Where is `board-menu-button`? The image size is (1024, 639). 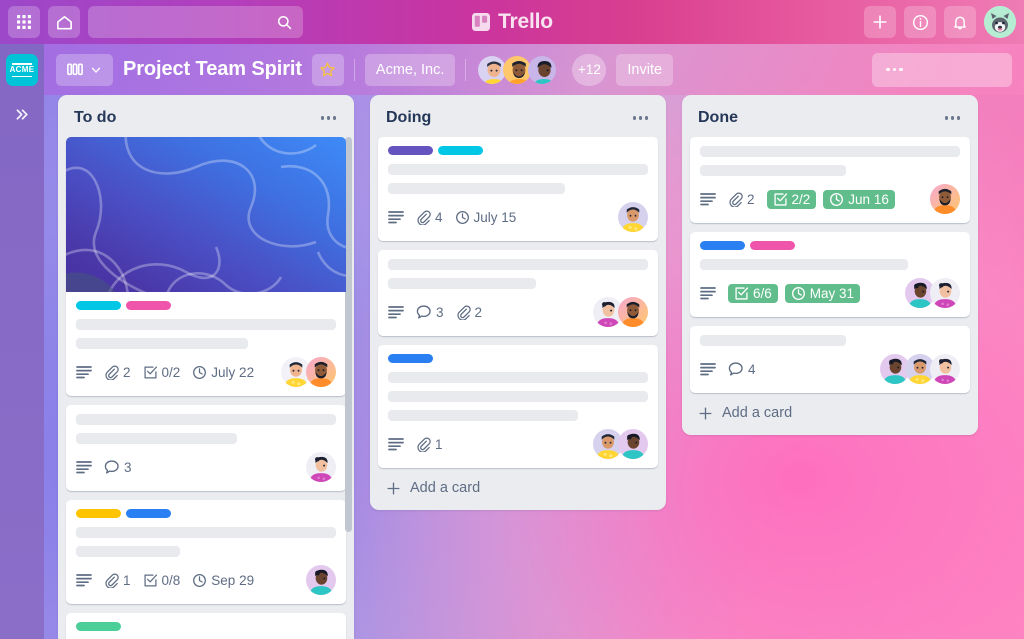
board-menu-button is located at coordinates (942, 69).